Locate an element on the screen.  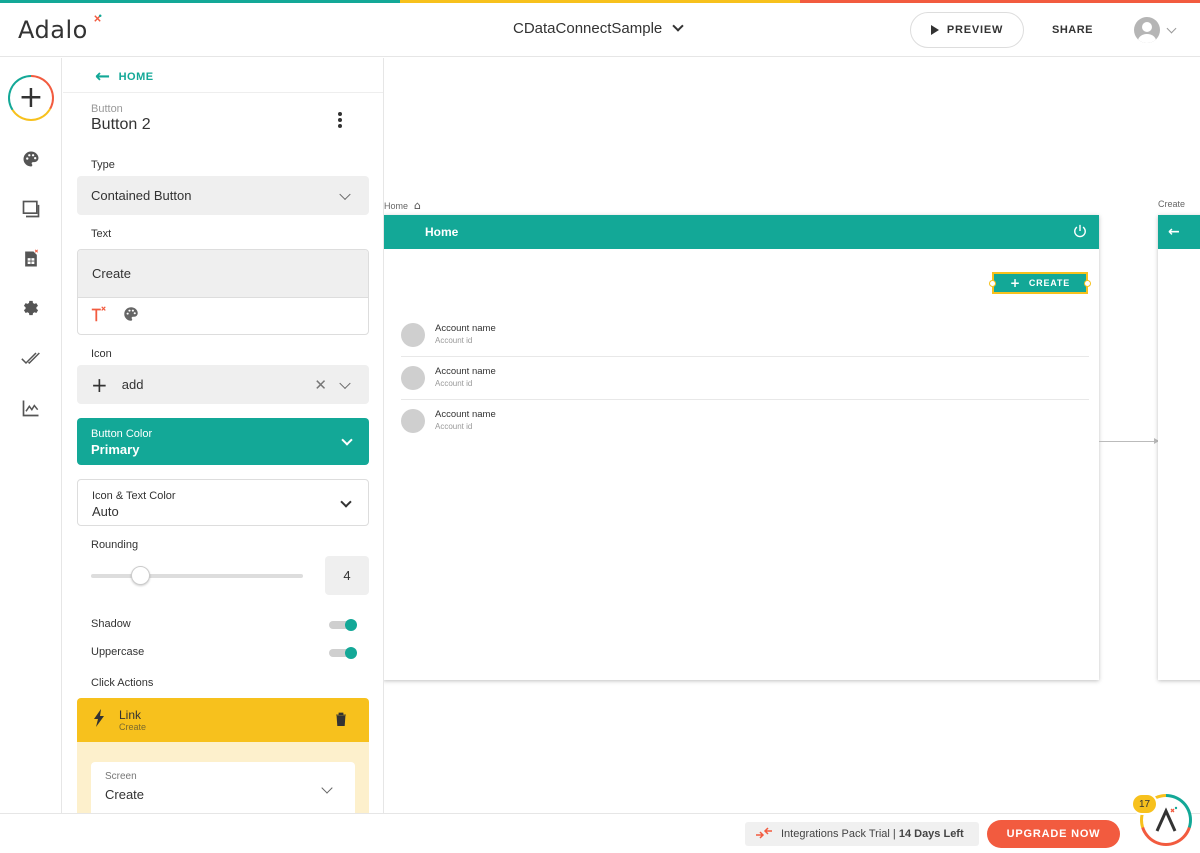
resize-handle-left is located at coordinates (992, 283).